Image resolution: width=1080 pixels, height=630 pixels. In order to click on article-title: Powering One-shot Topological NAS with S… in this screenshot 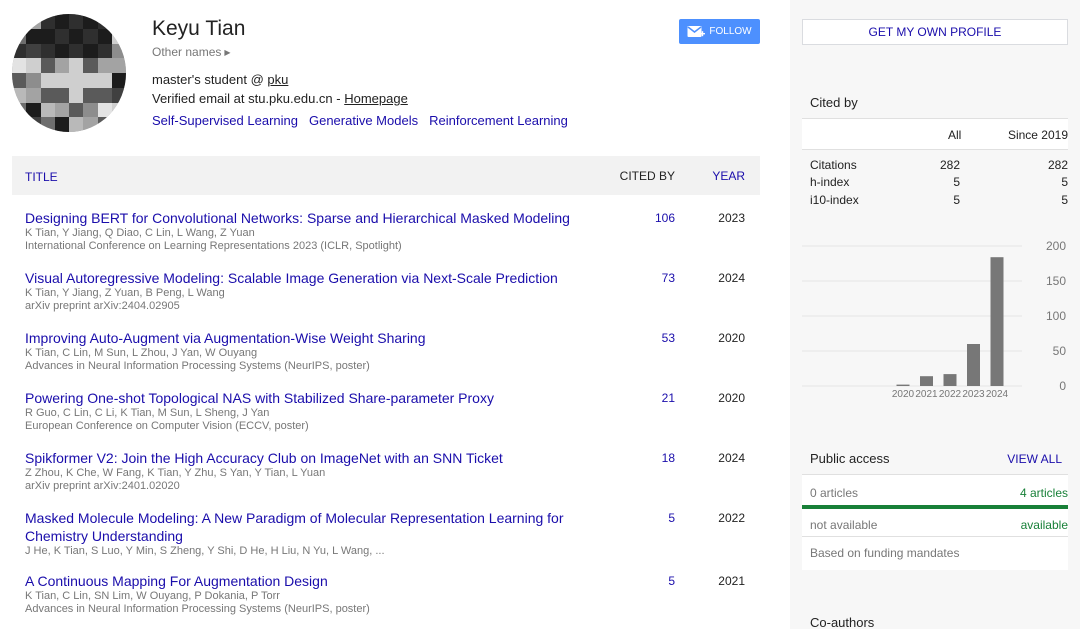, I will do `click(305, 398)`.